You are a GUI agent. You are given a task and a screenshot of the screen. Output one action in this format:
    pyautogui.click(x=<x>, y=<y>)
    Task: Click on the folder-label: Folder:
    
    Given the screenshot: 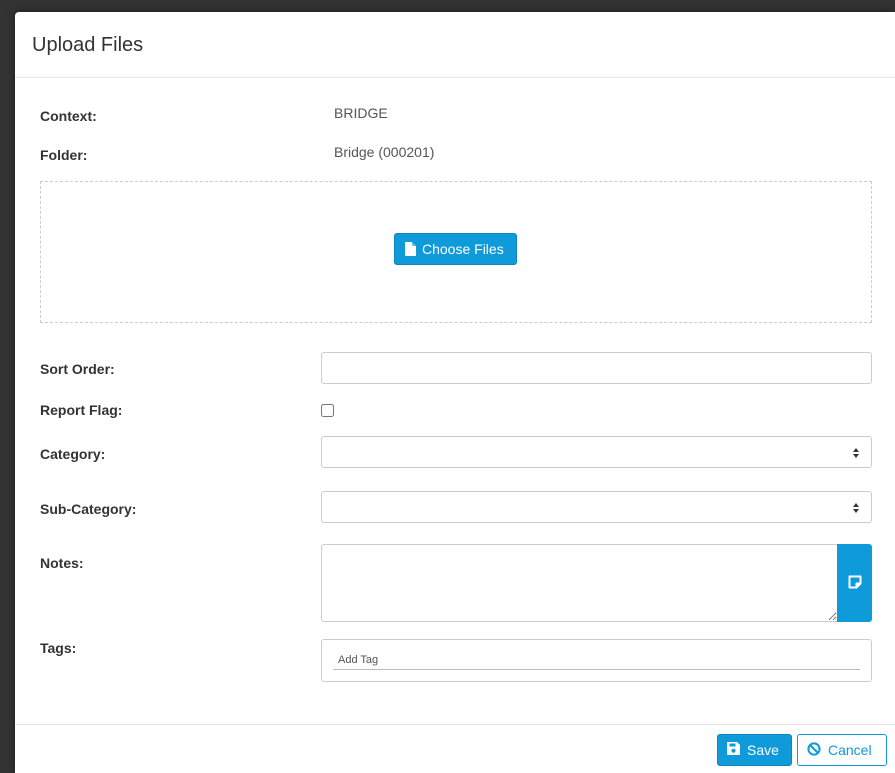 What is the action you would take?
    pyautogui.click(x=64, y=155)
    